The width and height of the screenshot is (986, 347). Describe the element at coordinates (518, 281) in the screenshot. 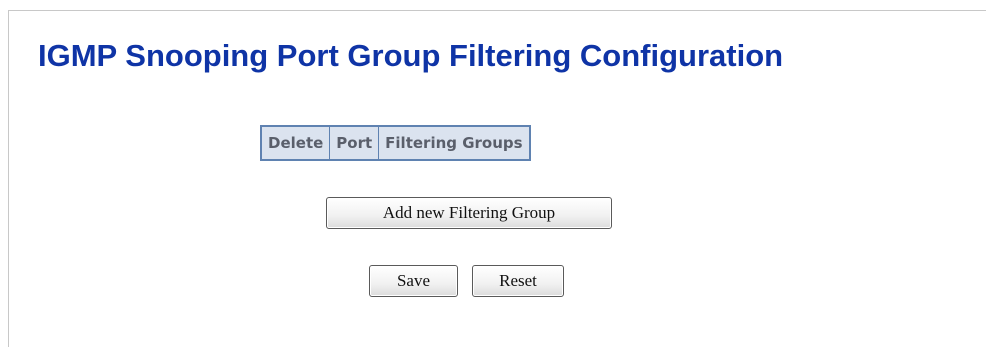

I see `reset-button: Reset` at that location.